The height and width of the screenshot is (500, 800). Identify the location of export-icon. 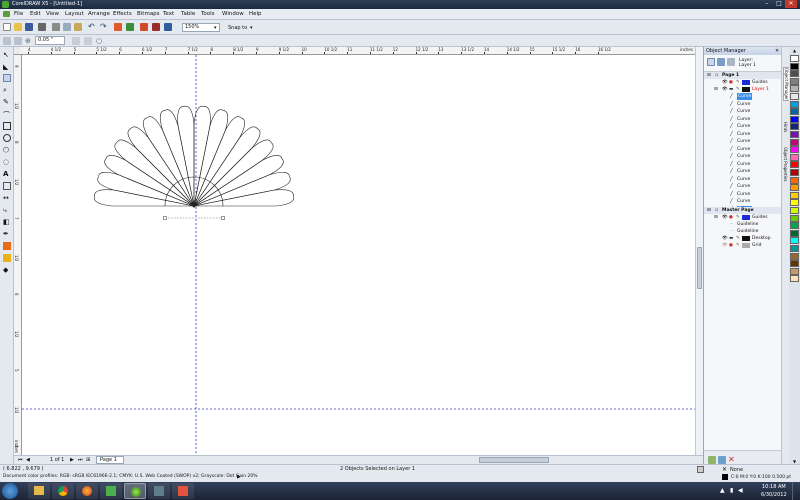
(130, 27).